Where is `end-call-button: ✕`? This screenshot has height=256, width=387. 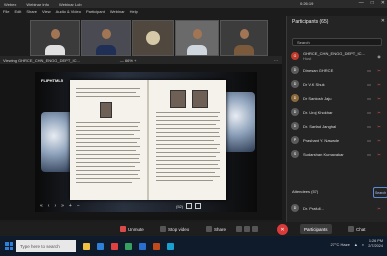 end-call-button: ✕ is located at coordinates (282, 229).